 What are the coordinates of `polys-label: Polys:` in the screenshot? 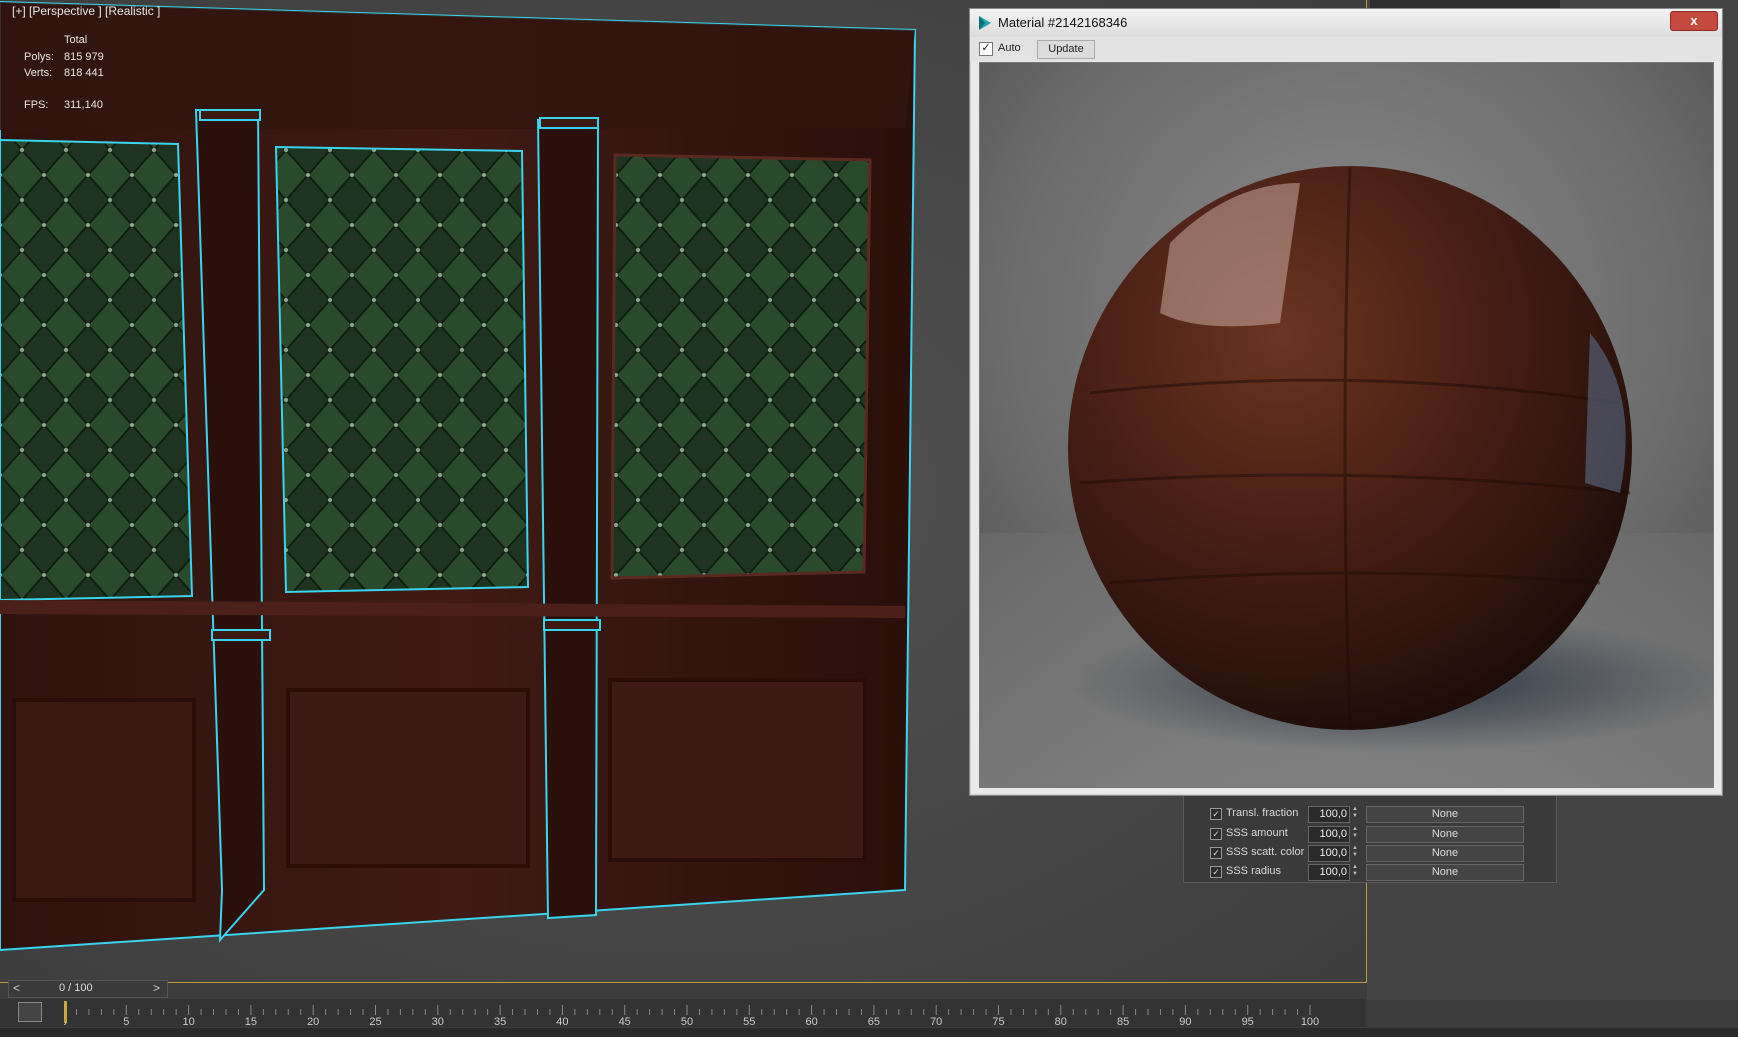 It's located at (39, 57).